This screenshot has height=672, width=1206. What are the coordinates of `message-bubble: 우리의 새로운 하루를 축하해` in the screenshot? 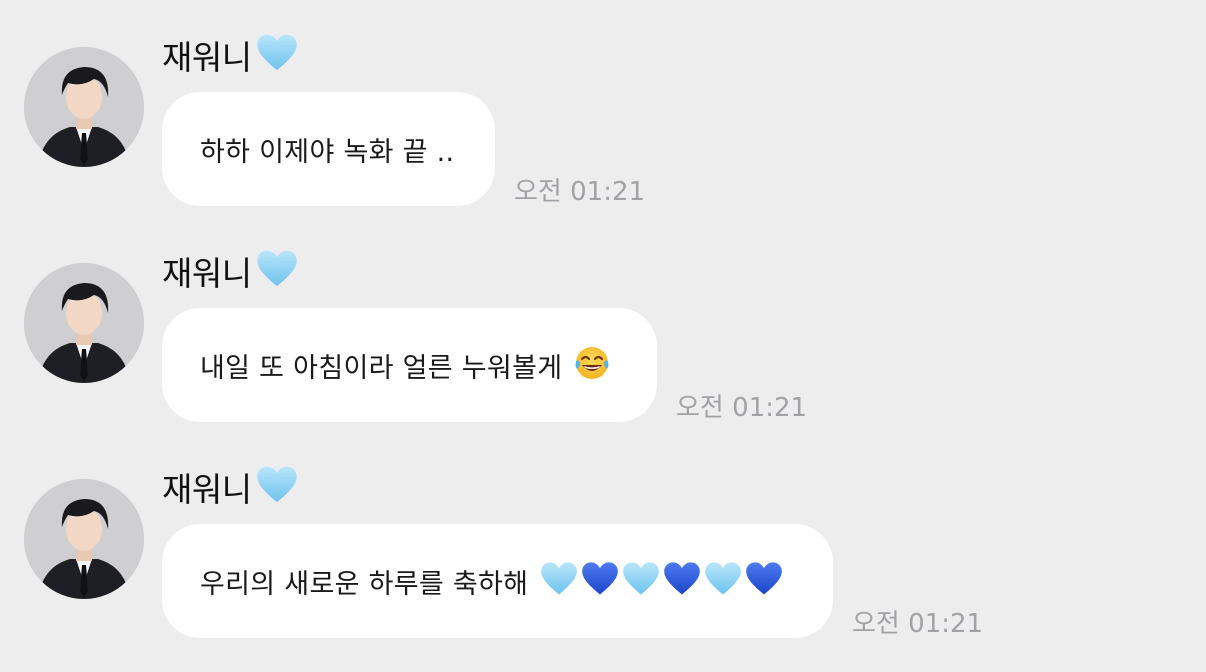 It's located at (497, 581).